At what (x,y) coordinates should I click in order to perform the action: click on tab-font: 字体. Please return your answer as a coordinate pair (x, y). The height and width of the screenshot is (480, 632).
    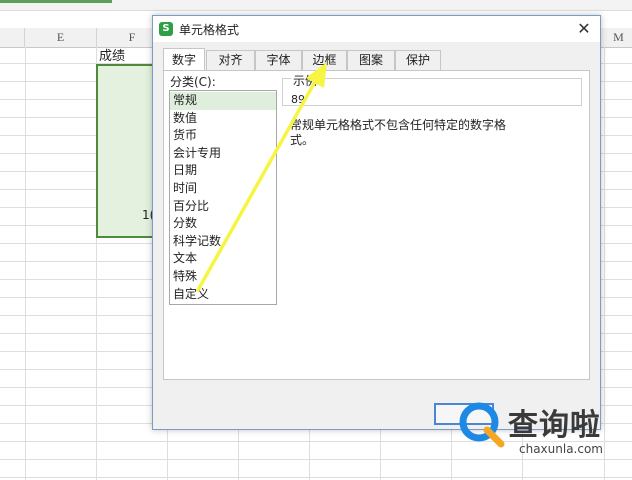
    Looking at the image, I should click on (278, 60).